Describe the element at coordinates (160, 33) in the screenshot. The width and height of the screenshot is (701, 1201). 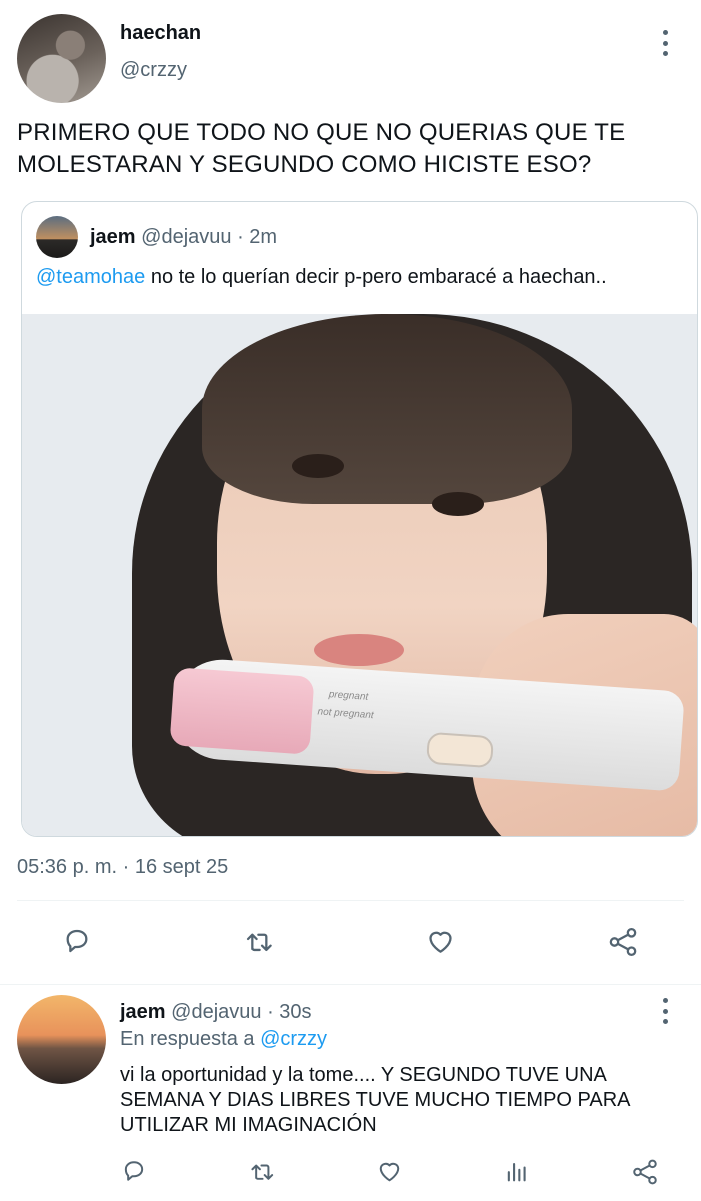
I see `author-name: haechan` at that location.